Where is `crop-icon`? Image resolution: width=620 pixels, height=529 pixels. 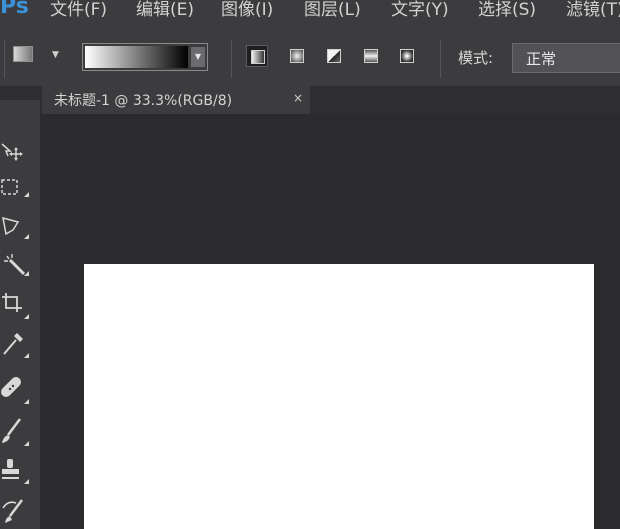 crop-icon is located at coordinates (15, 306).